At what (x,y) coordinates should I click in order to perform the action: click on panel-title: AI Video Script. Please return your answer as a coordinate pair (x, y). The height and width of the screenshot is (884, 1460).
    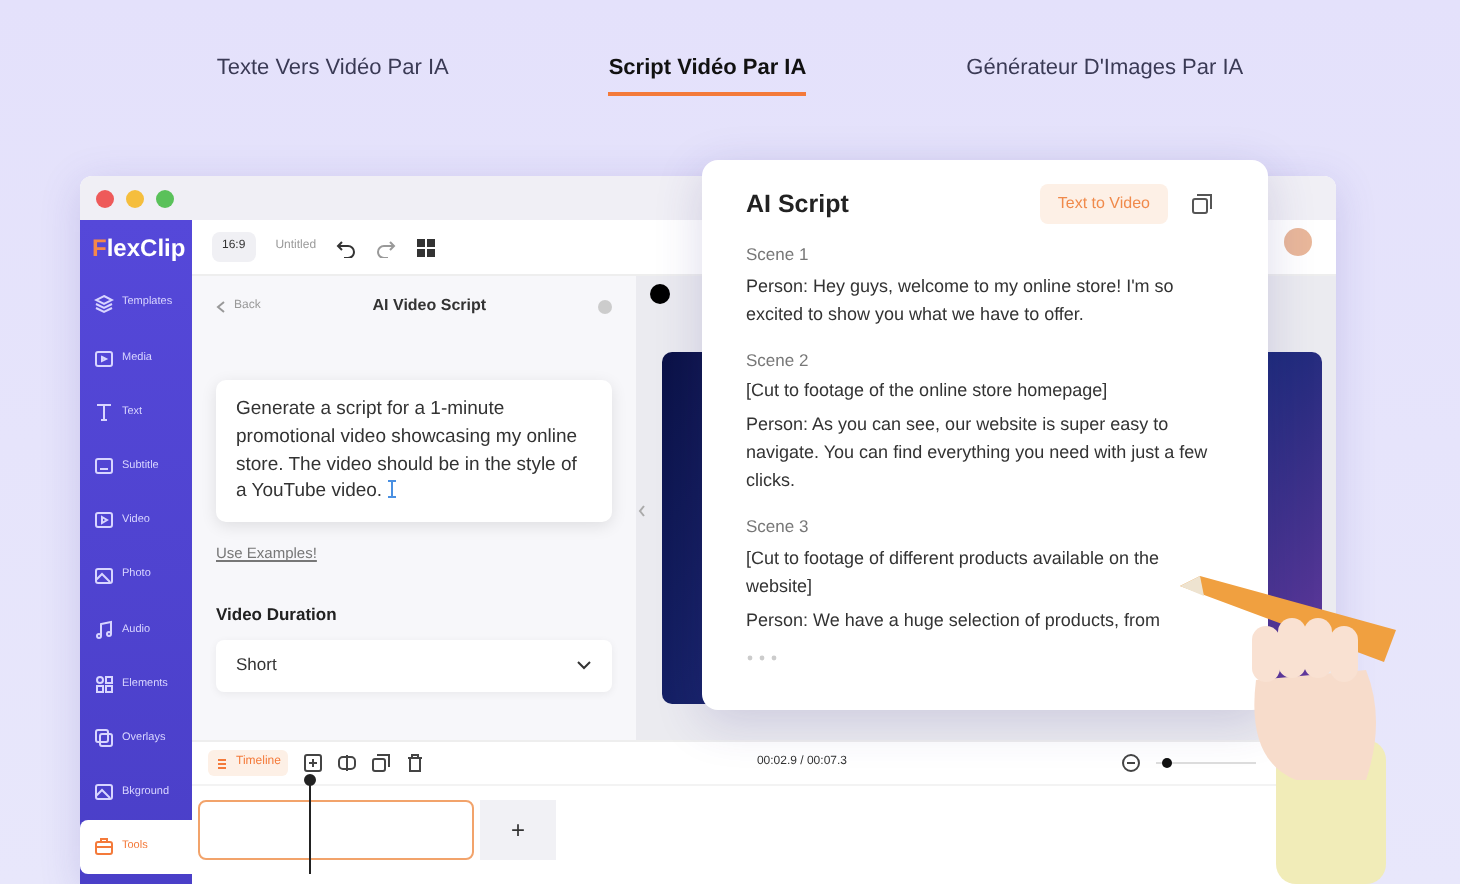
    Looking at the image, I should click on (429, 306).